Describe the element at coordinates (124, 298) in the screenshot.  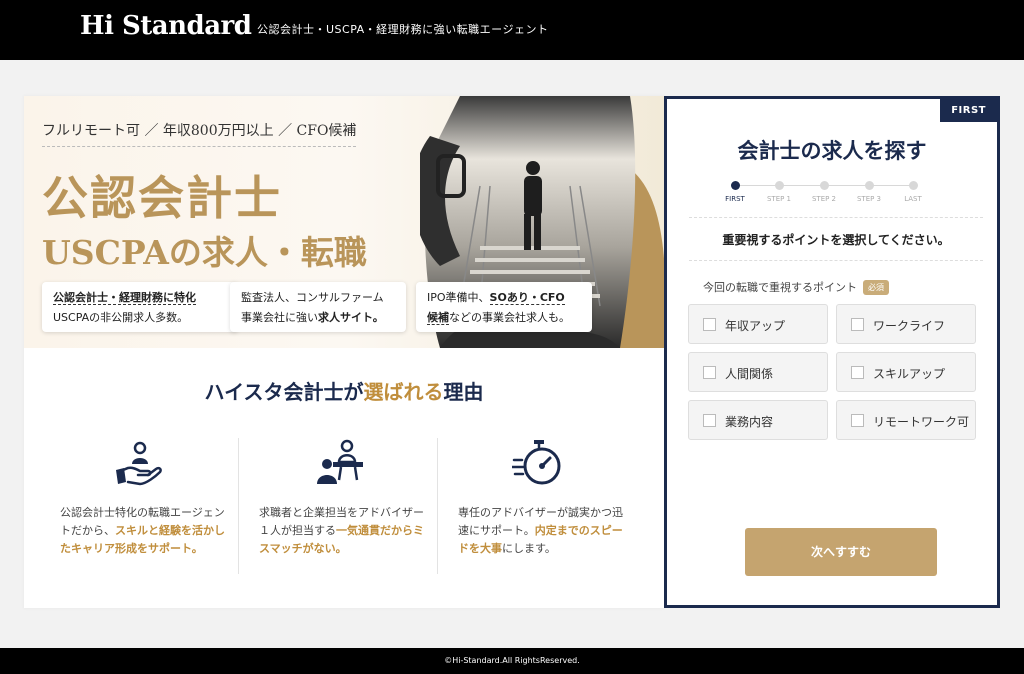
I see `feature-heading: 公認会計士・経理財務に特化` at that location.